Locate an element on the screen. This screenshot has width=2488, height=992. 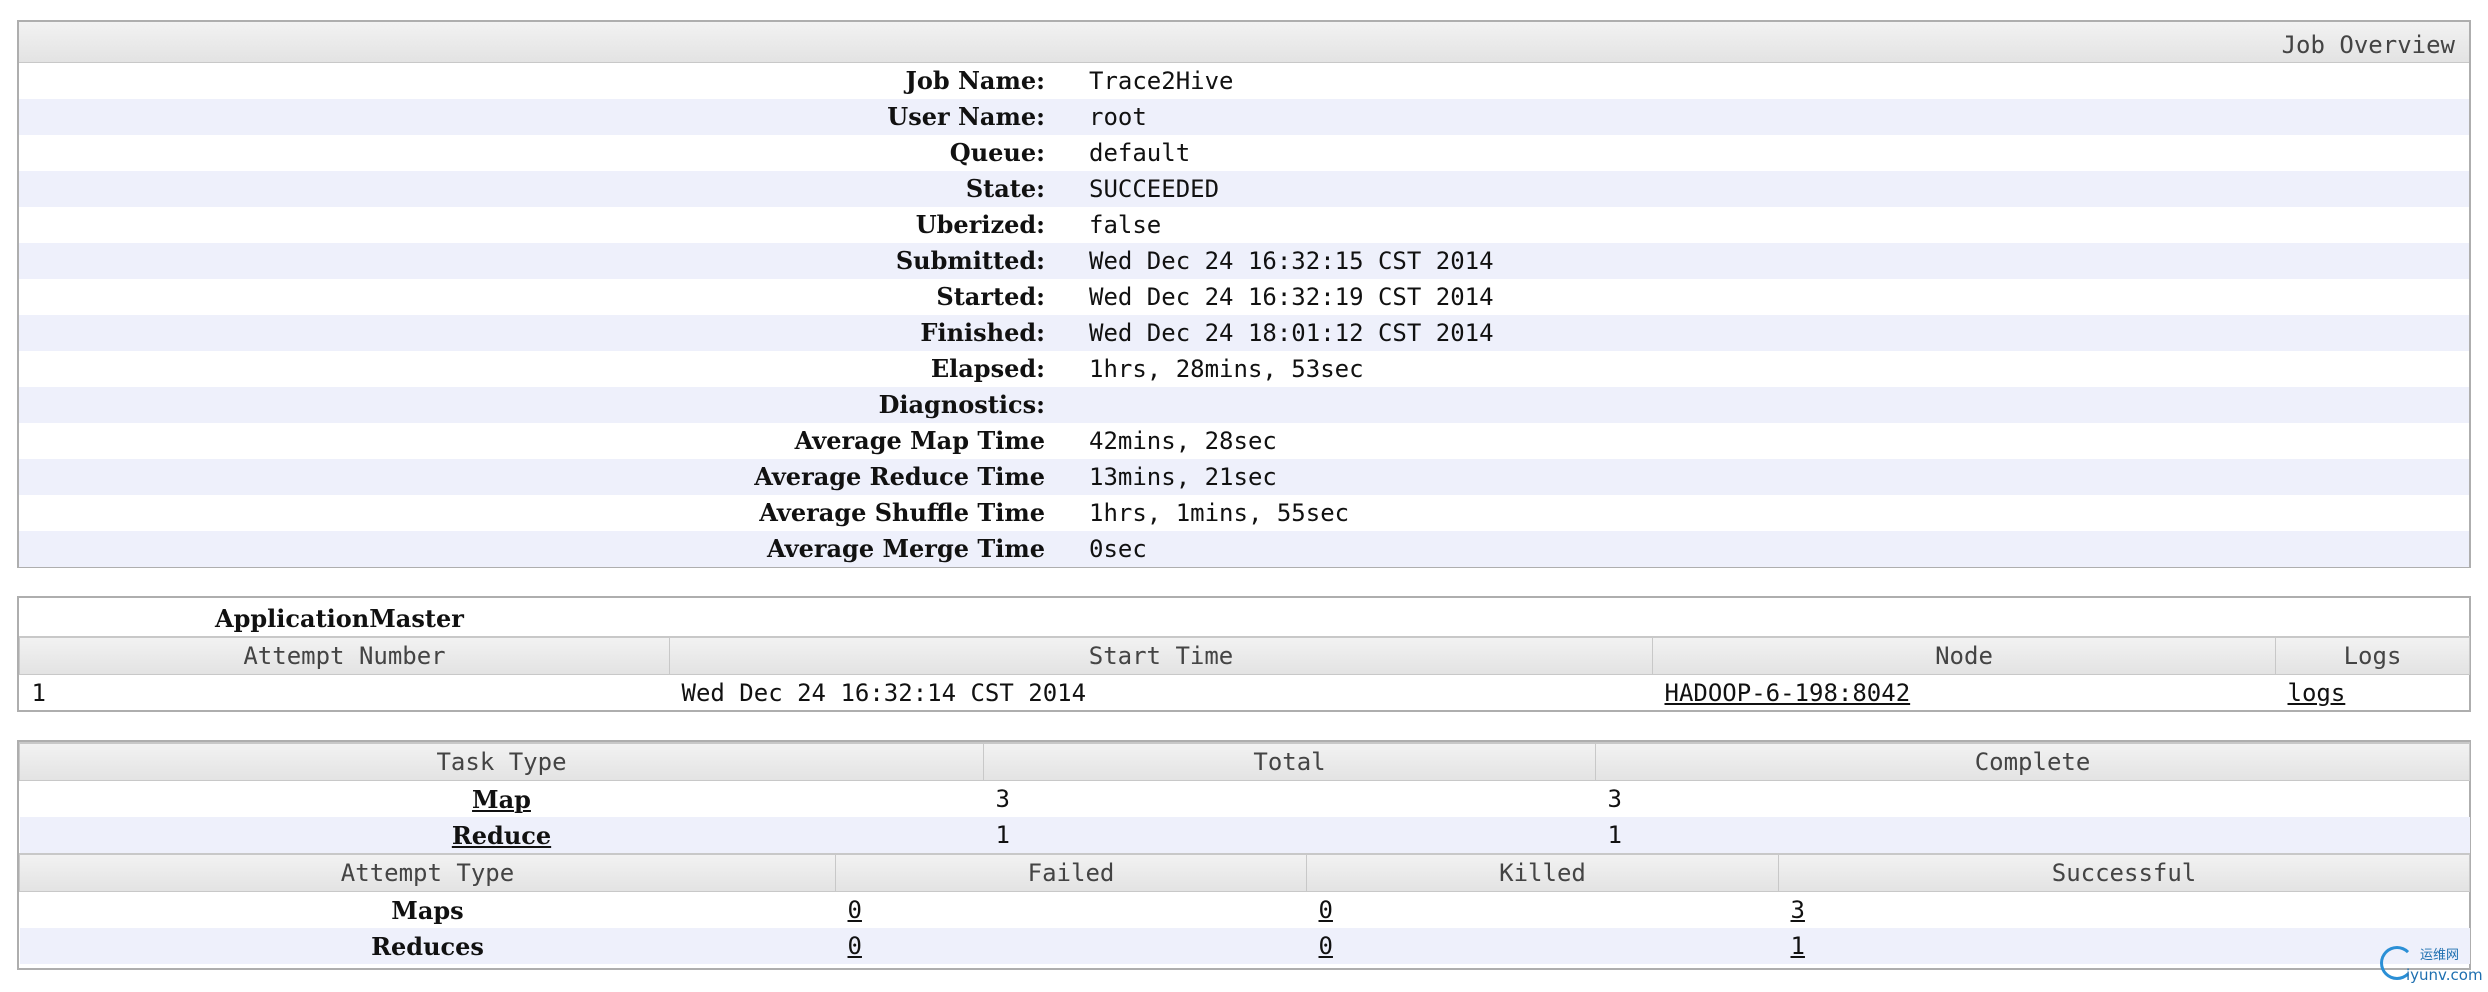
task-type-cell: Reduce is located at coordinates (501, 835).